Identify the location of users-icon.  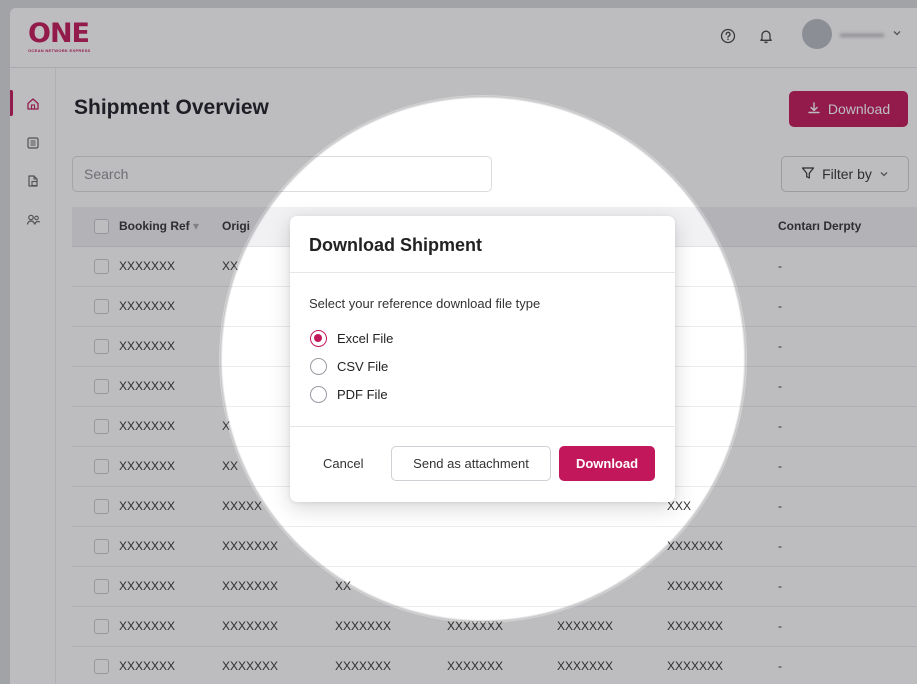
(33, 220).